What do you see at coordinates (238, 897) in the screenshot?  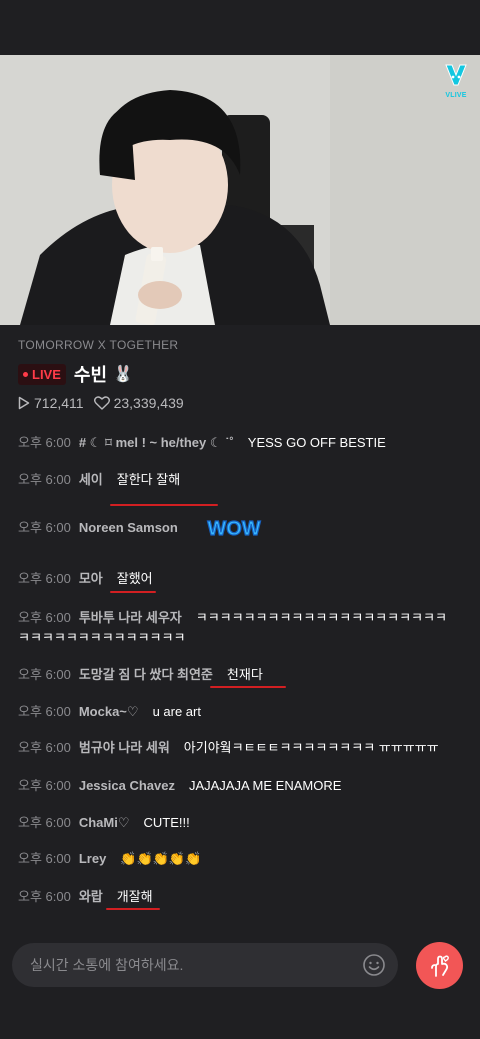 I see `chat-message: 오후 6:00 와랍 개잘해` at bounding box center [238, 897].